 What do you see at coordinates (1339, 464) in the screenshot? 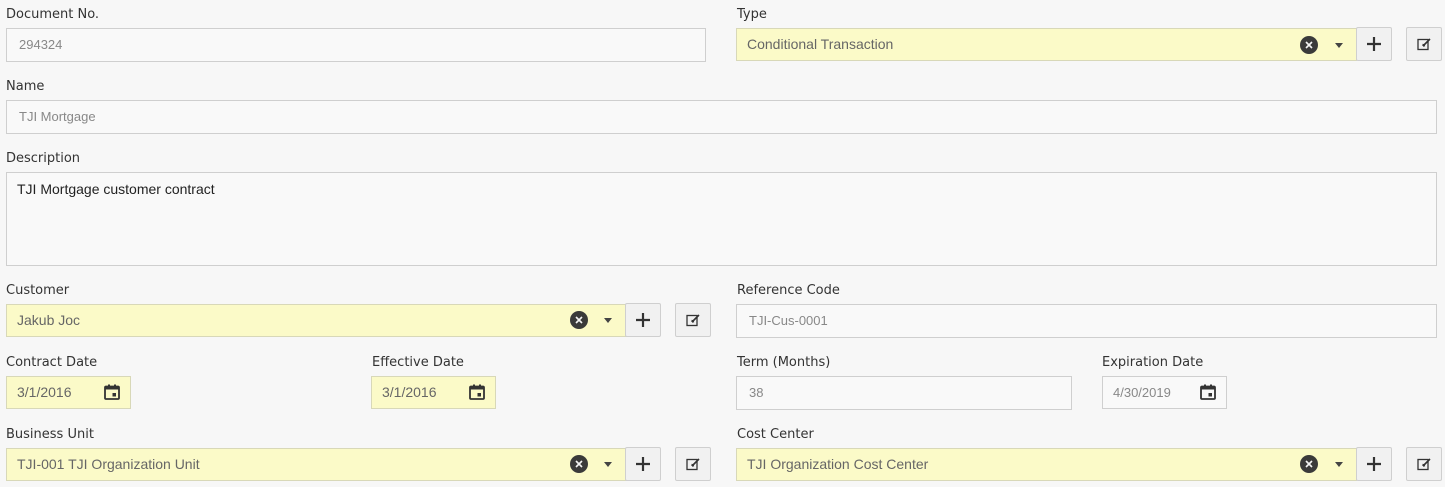
I see `cost-center-chevron-down-icon` at bounding box center [1339, 464].